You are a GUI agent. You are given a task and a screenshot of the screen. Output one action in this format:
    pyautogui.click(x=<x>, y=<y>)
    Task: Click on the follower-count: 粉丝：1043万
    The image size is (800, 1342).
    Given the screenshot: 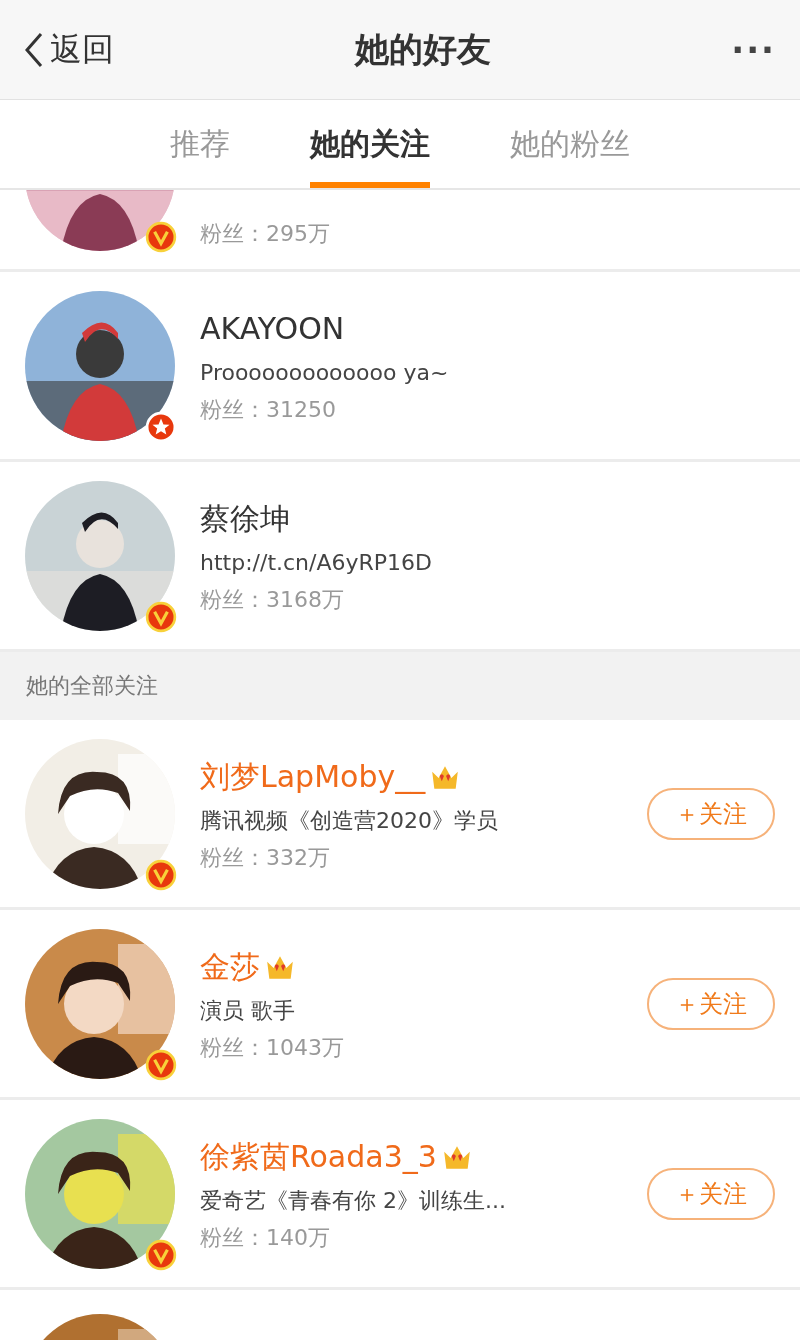 What is the action you would take?
    pyautogui.click(x=272, y=1047)
    